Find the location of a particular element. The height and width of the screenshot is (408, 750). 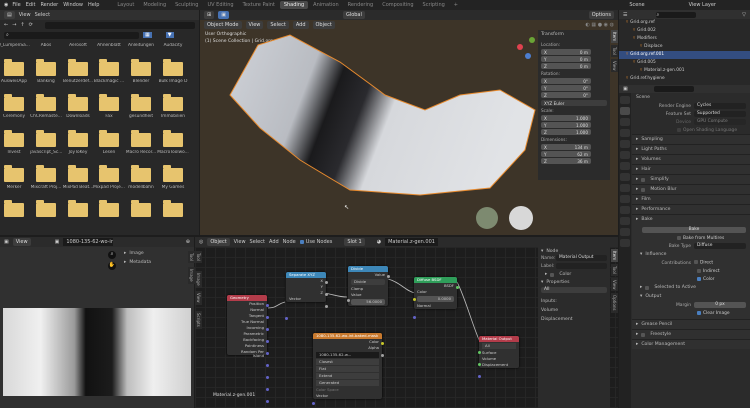

zoom-icon: ⌕ is located at coordinates (112, 255).